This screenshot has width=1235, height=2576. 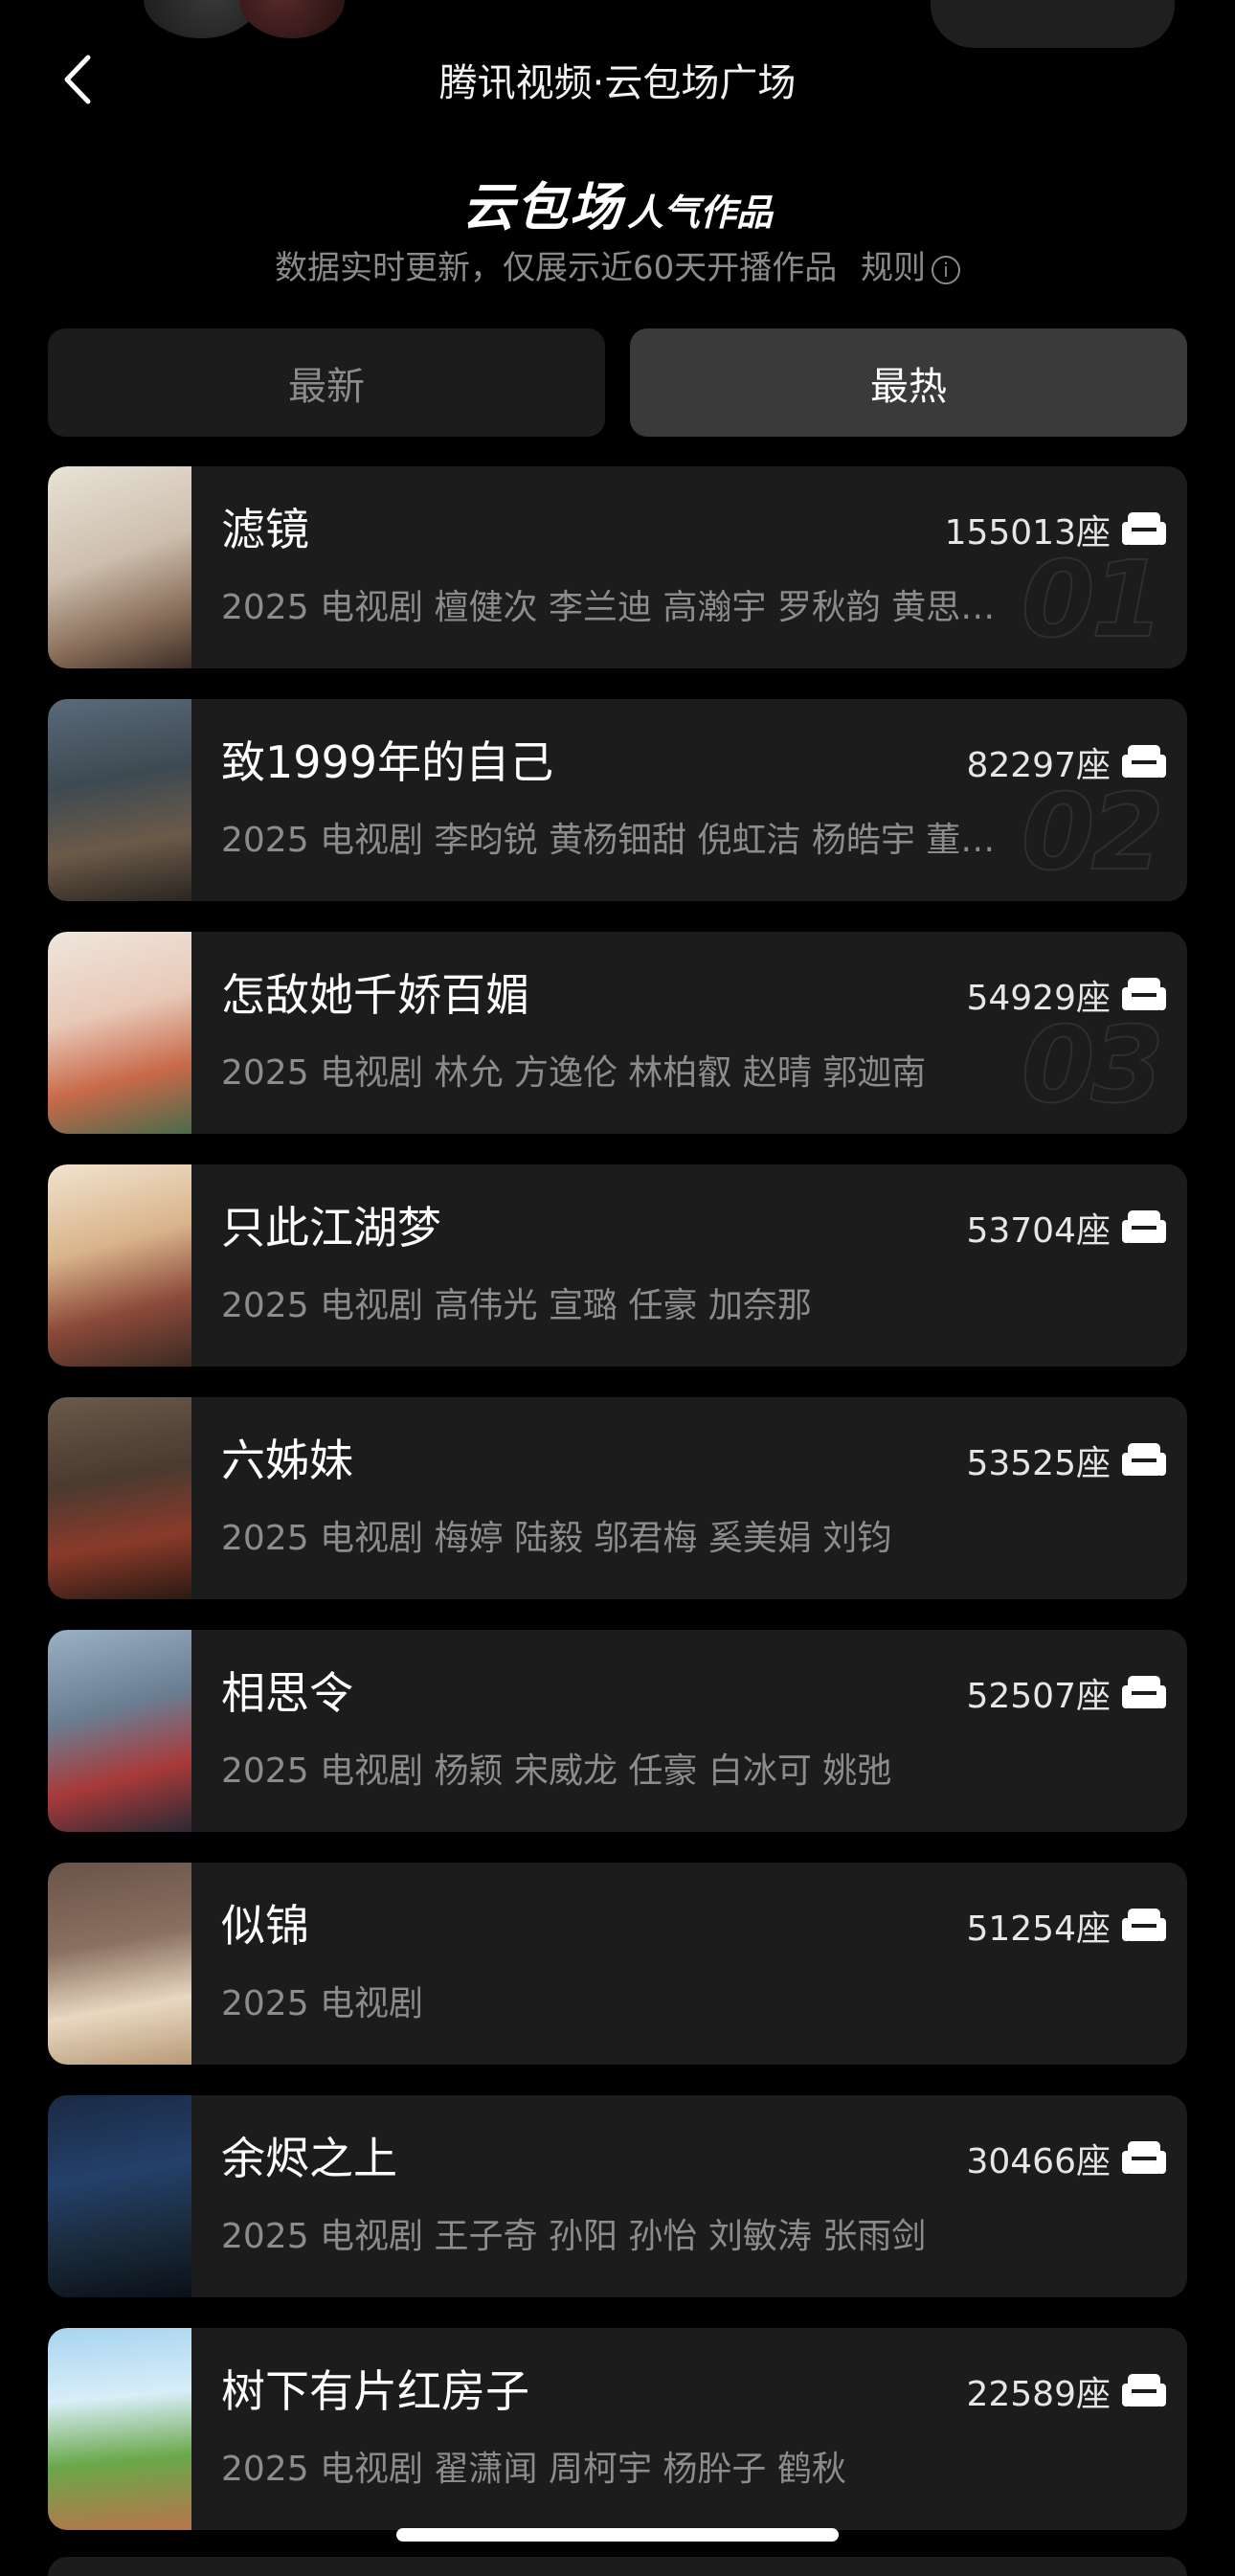 What do you see at coordinates (617, 382) in the screenshot?
I see `sort-tabs: 最新 最热` at bounding box center [617, 382].